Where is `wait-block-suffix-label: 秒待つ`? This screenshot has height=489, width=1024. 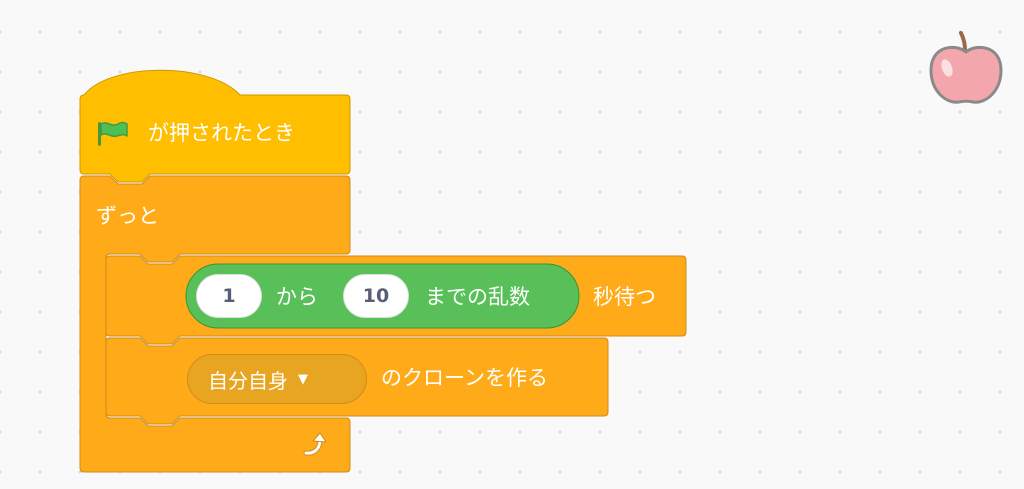
wait-block-suffix-label: 秒待つ is located at coordinates (624, 297).